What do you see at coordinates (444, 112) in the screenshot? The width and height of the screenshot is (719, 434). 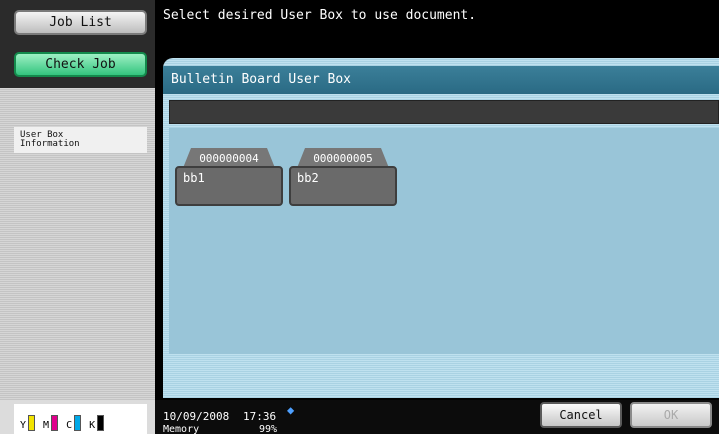 I see `box-name-field` at bounding box center [444, 112].